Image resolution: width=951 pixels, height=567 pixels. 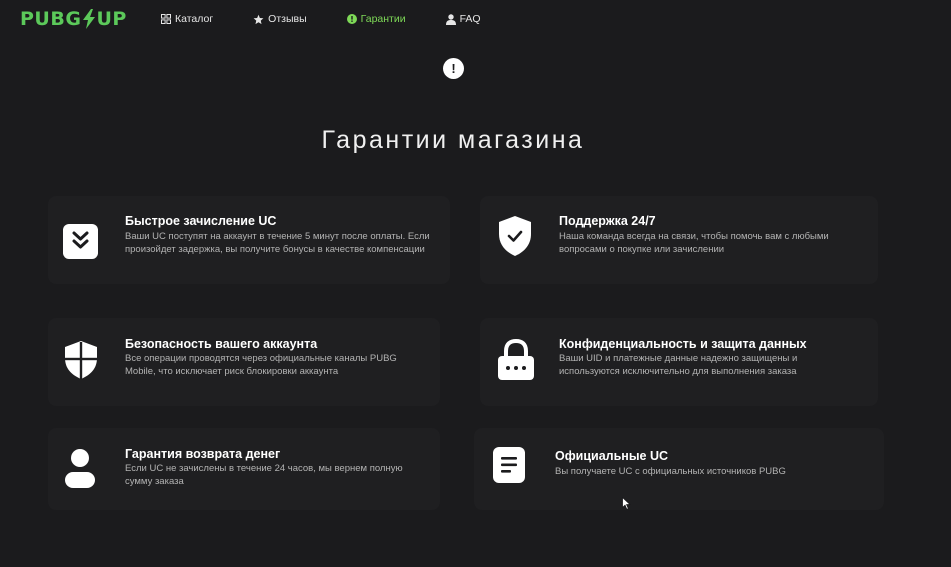 I want to click on nav-item-guarantees: Гарантии, so click(x=376, y=19).